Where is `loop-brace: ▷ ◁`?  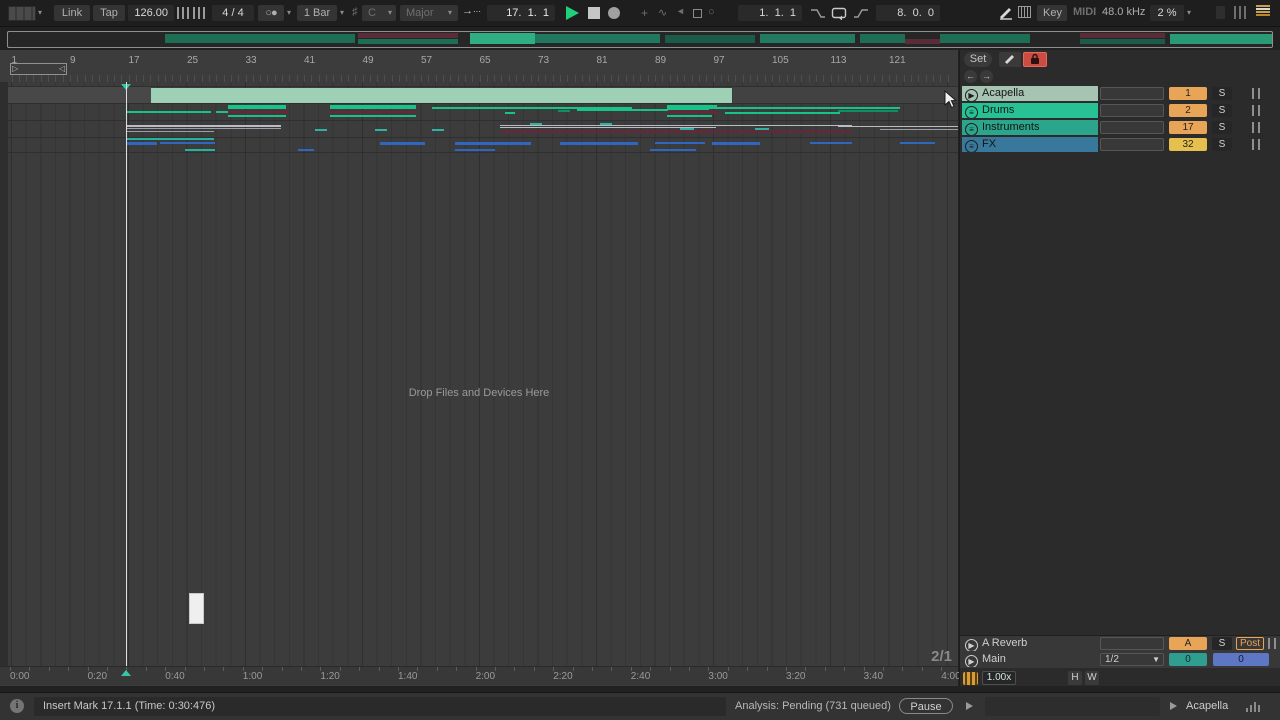 loop-brace: ▷ ◁ is located at coordinates (38, 69).